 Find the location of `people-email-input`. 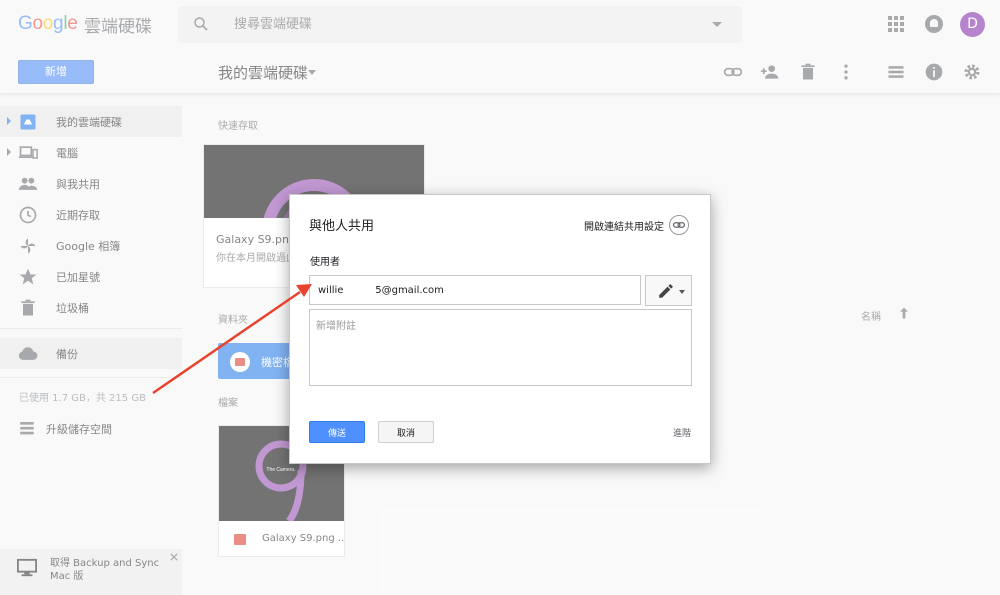

people-email-input is located at coordinates (475, 290).